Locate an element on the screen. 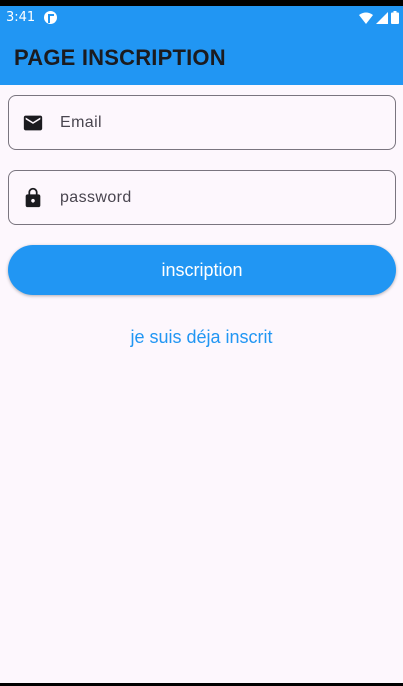  wifi-icon is located at coordinates (366, 18).